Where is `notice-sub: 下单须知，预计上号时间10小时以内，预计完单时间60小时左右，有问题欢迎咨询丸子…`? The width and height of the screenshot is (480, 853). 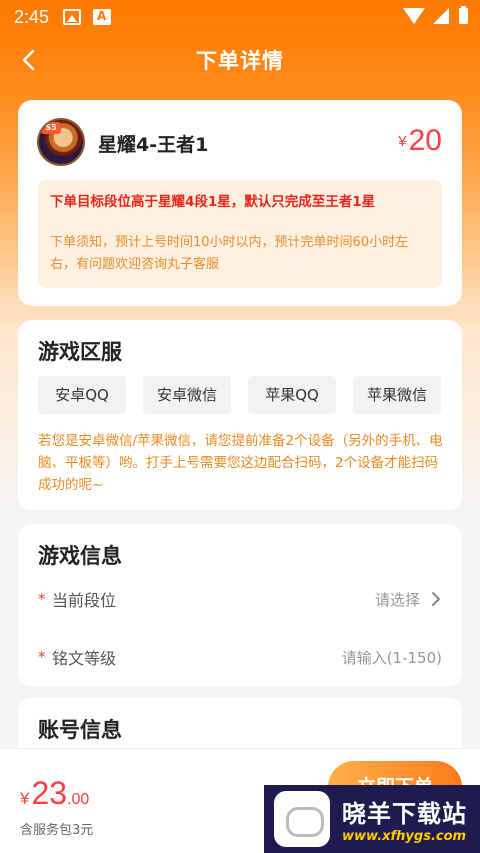 notice-sub: 下单须知，预计上号时间10小时以内，预计完单时间60小时左右，有问题欢迎咨询丸子… is located at coordinates (229, 253).